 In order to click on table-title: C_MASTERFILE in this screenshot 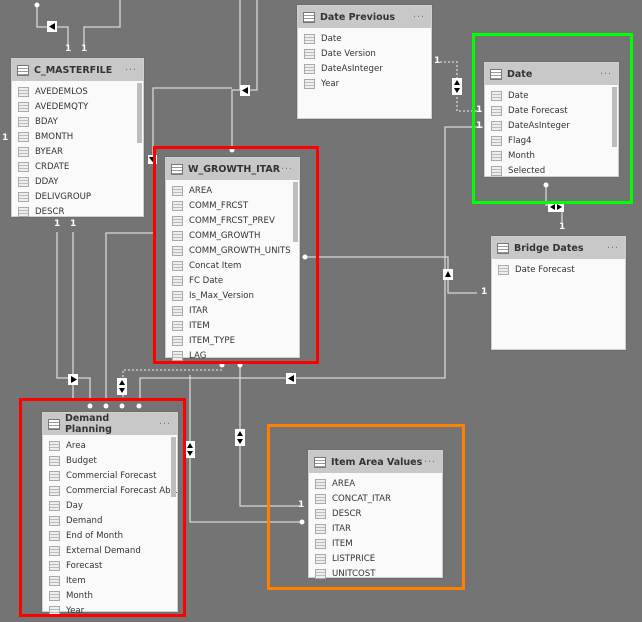, I will do `click(73, 70)`.